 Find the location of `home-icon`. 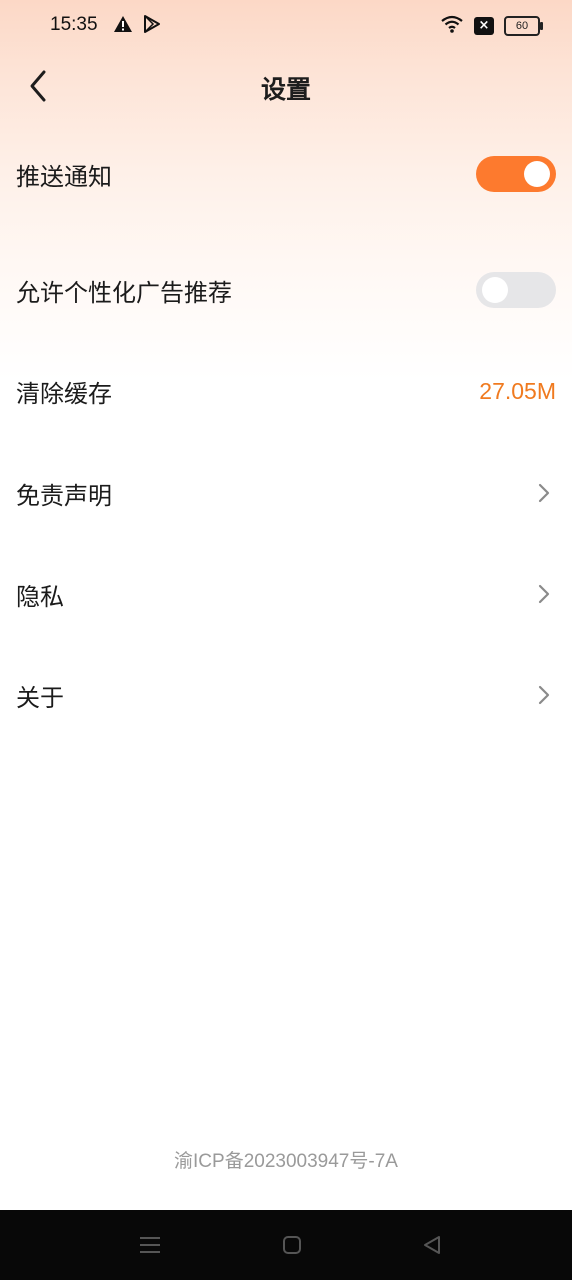

home-icon is located at coordinates (292, 1245).